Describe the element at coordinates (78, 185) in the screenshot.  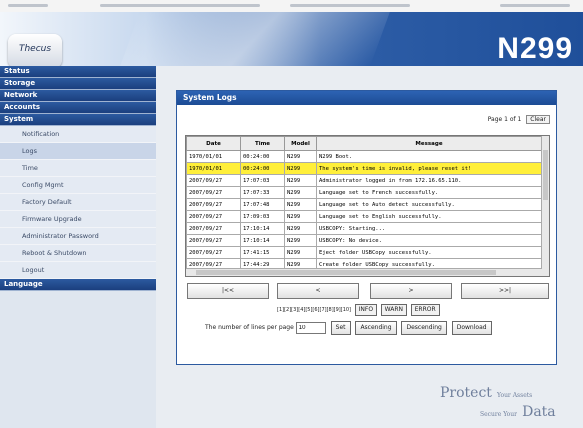
I see `sidebar-item-config: Config Mgmt` at that location.